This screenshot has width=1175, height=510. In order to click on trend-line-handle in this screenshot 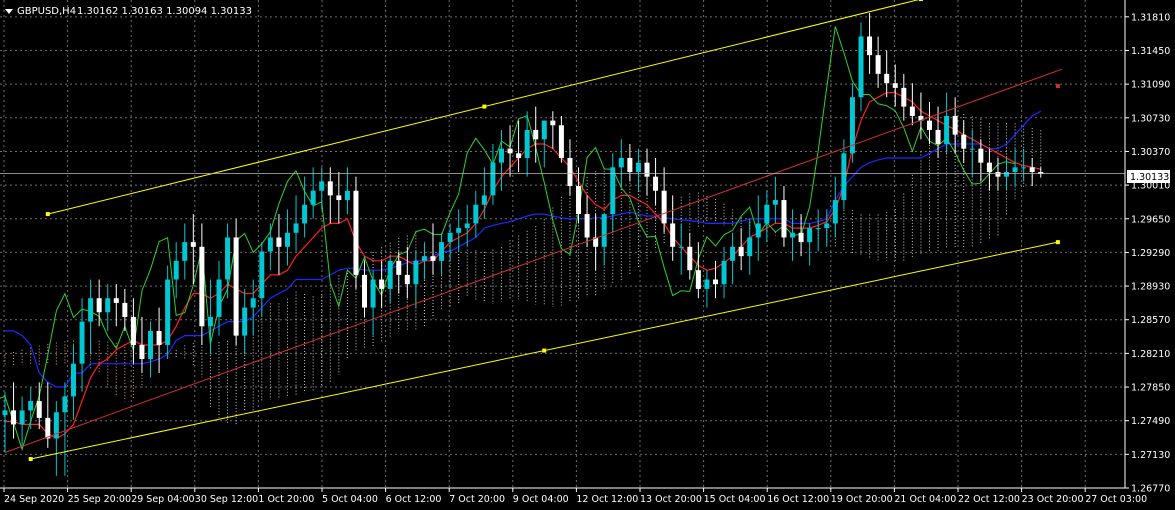, I will do `click(1057, 86)`.